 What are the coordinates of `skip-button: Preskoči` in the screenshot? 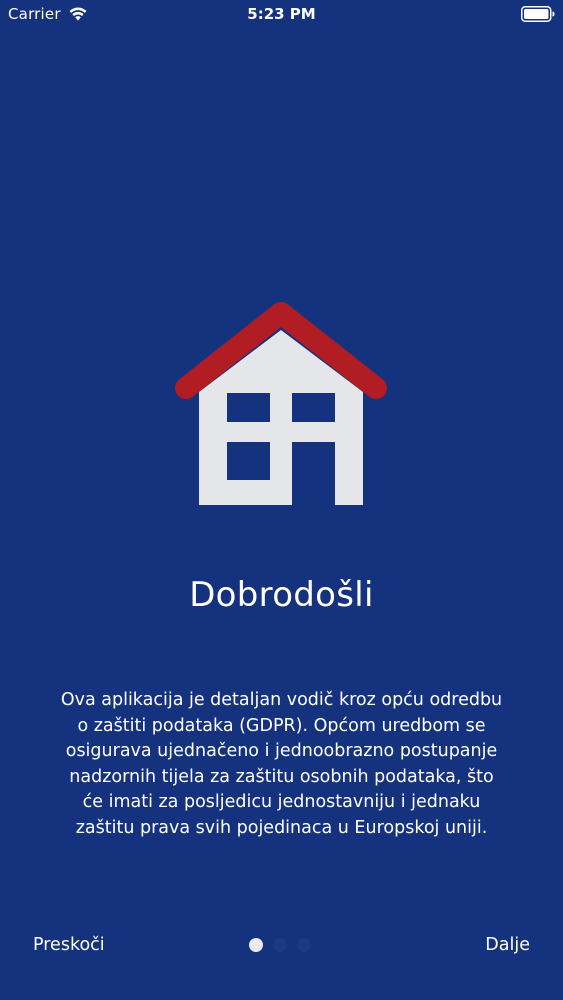 It's located at (69, 945).